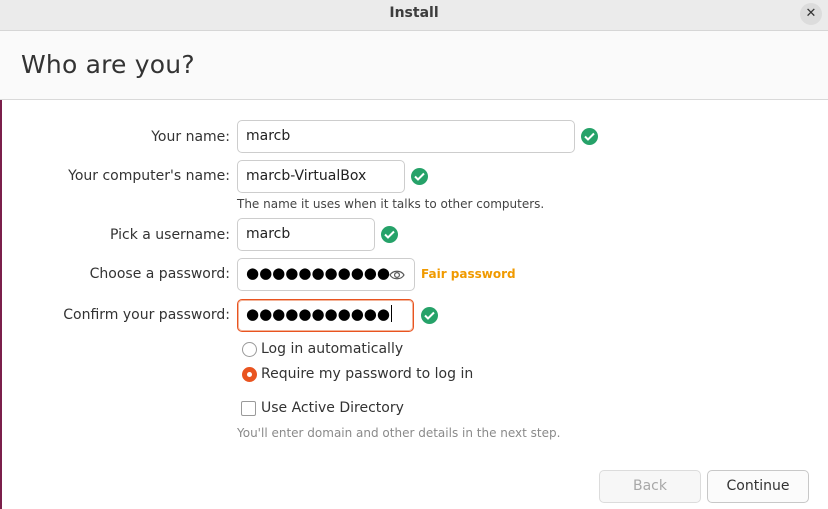 Image resolution: width=828 pixels, height=509 pixels. I want to click on name-input: marcb, so click(406, 136).